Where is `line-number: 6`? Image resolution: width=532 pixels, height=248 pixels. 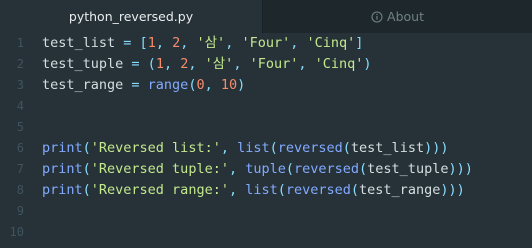 line-number: 6 is located at coordinates (20, 148).